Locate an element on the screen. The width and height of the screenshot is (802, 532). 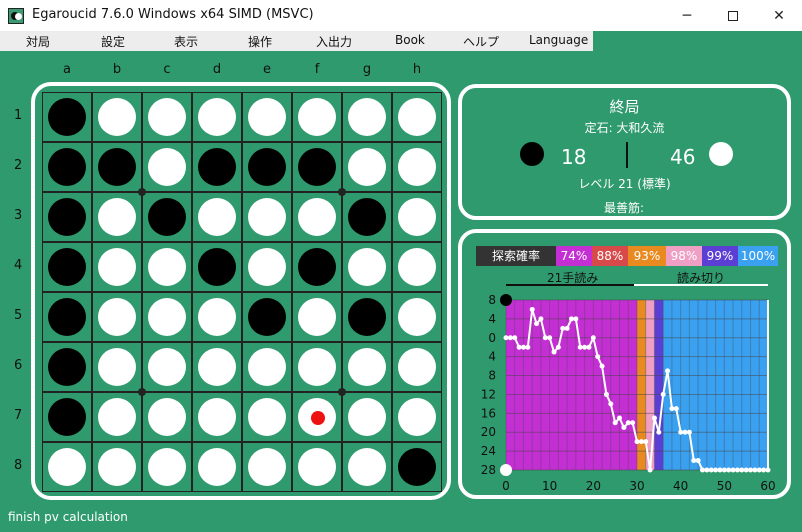
black-axis-disc-icon is located at coordinates (506, 300).